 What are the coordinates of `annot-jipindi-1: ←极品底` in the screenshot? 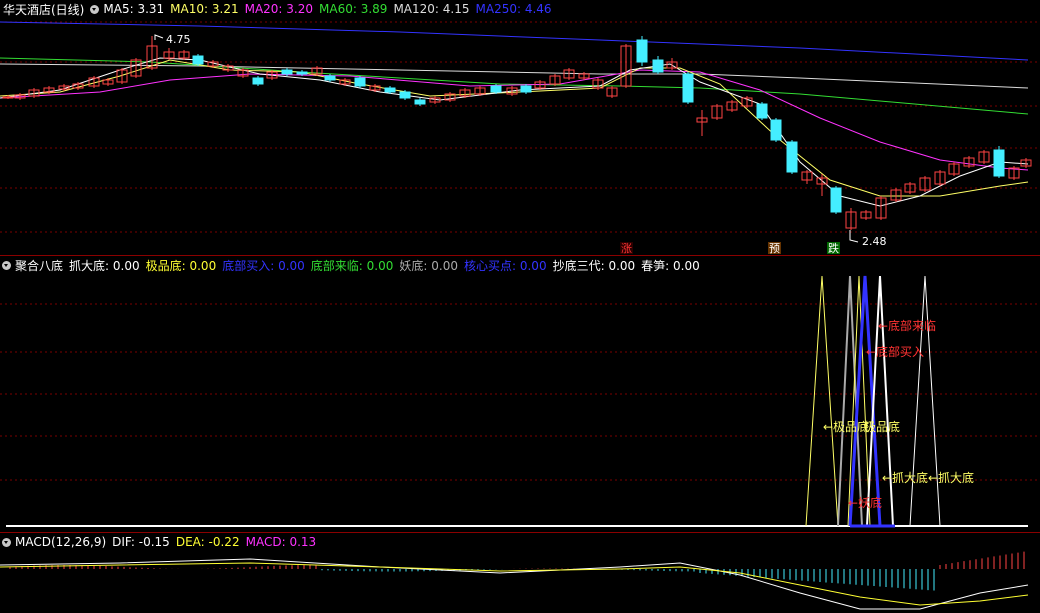 It's located at (846, 426).